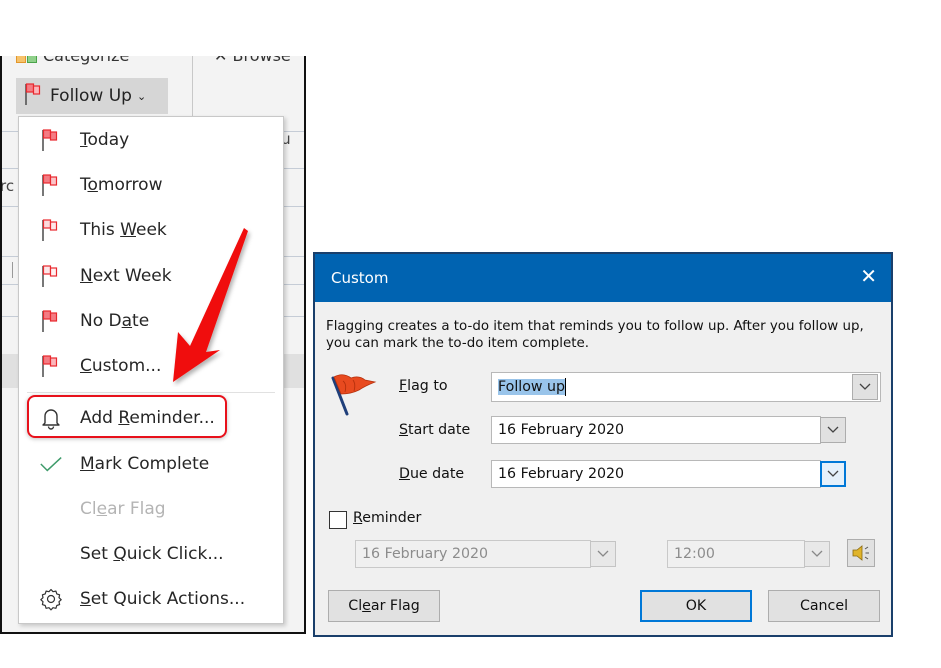  I want to click on ok-label: OK, so click(696, 606).